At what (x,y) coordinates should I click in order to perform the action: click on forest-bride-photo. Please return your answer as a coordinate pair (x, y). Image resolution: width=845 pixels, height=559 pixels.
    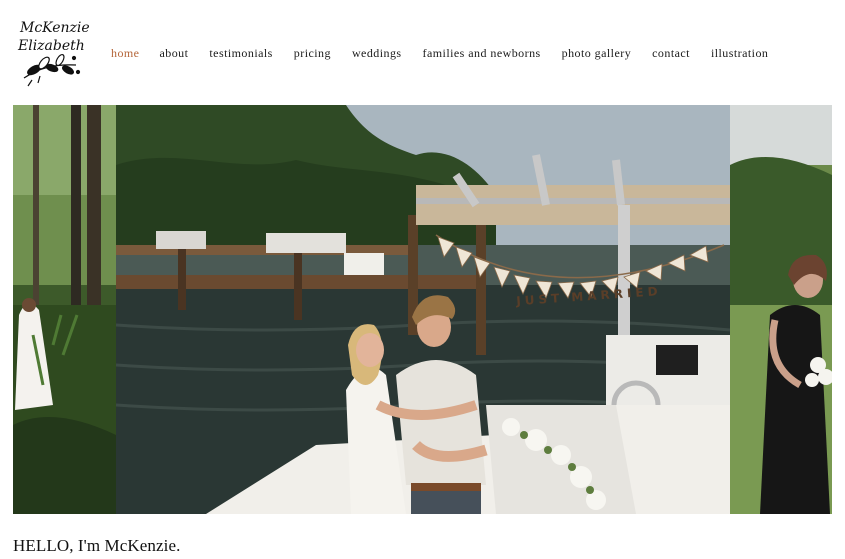
    Looking at the image, I should click on (64, 309).